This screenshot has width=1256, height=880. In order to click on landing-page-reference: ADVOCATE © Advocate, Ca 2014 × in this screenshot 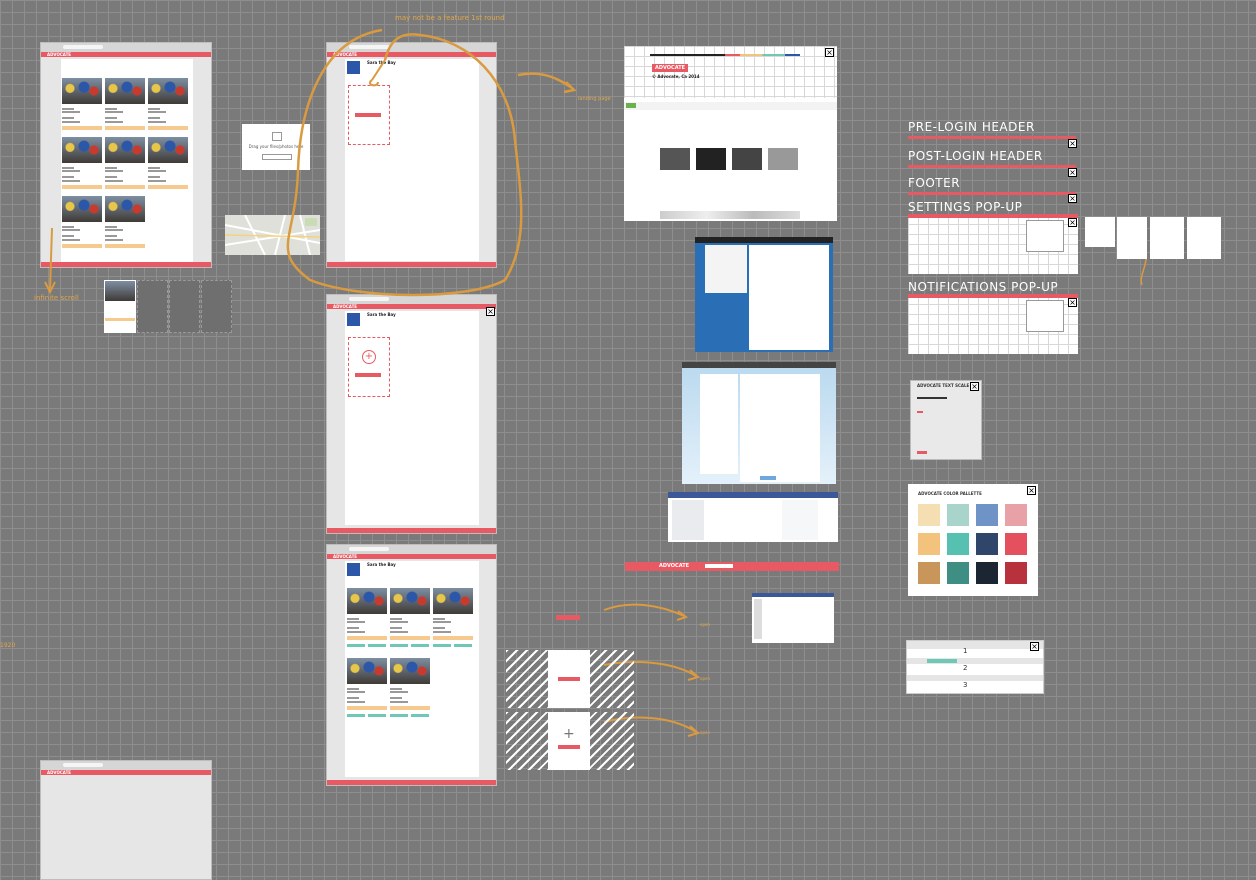, I will do `click(730, 133)`.